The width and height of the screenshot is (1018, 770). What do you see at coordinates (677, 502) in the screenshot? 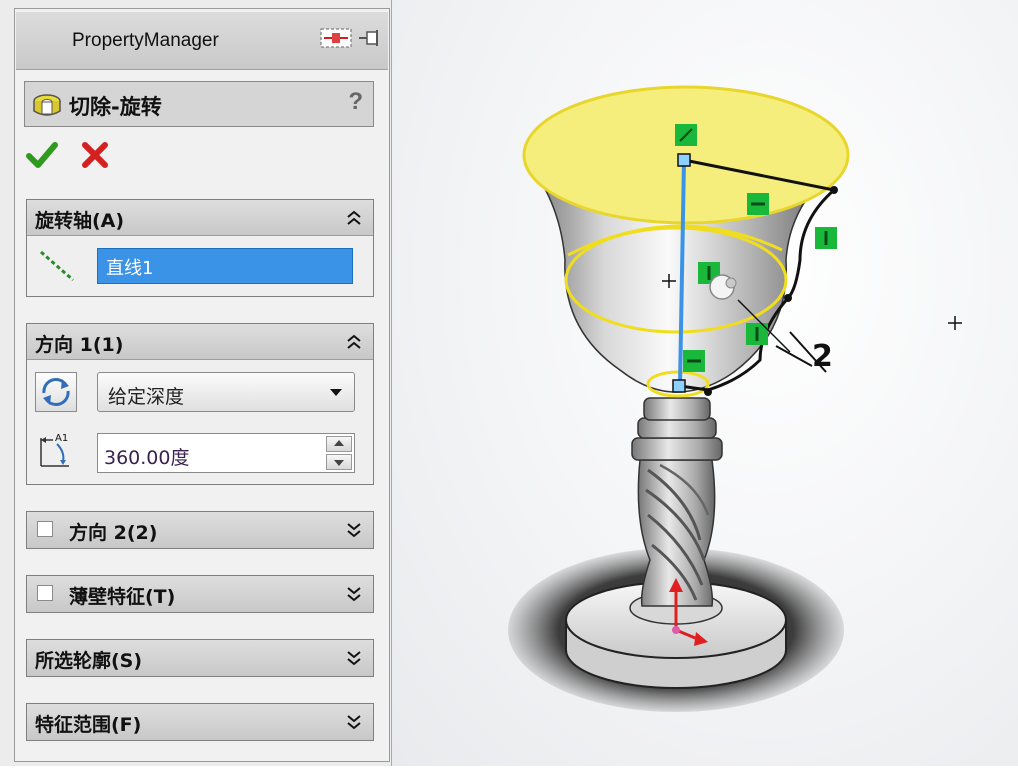
I see `cup-stem` at bounding box center [677, 502].